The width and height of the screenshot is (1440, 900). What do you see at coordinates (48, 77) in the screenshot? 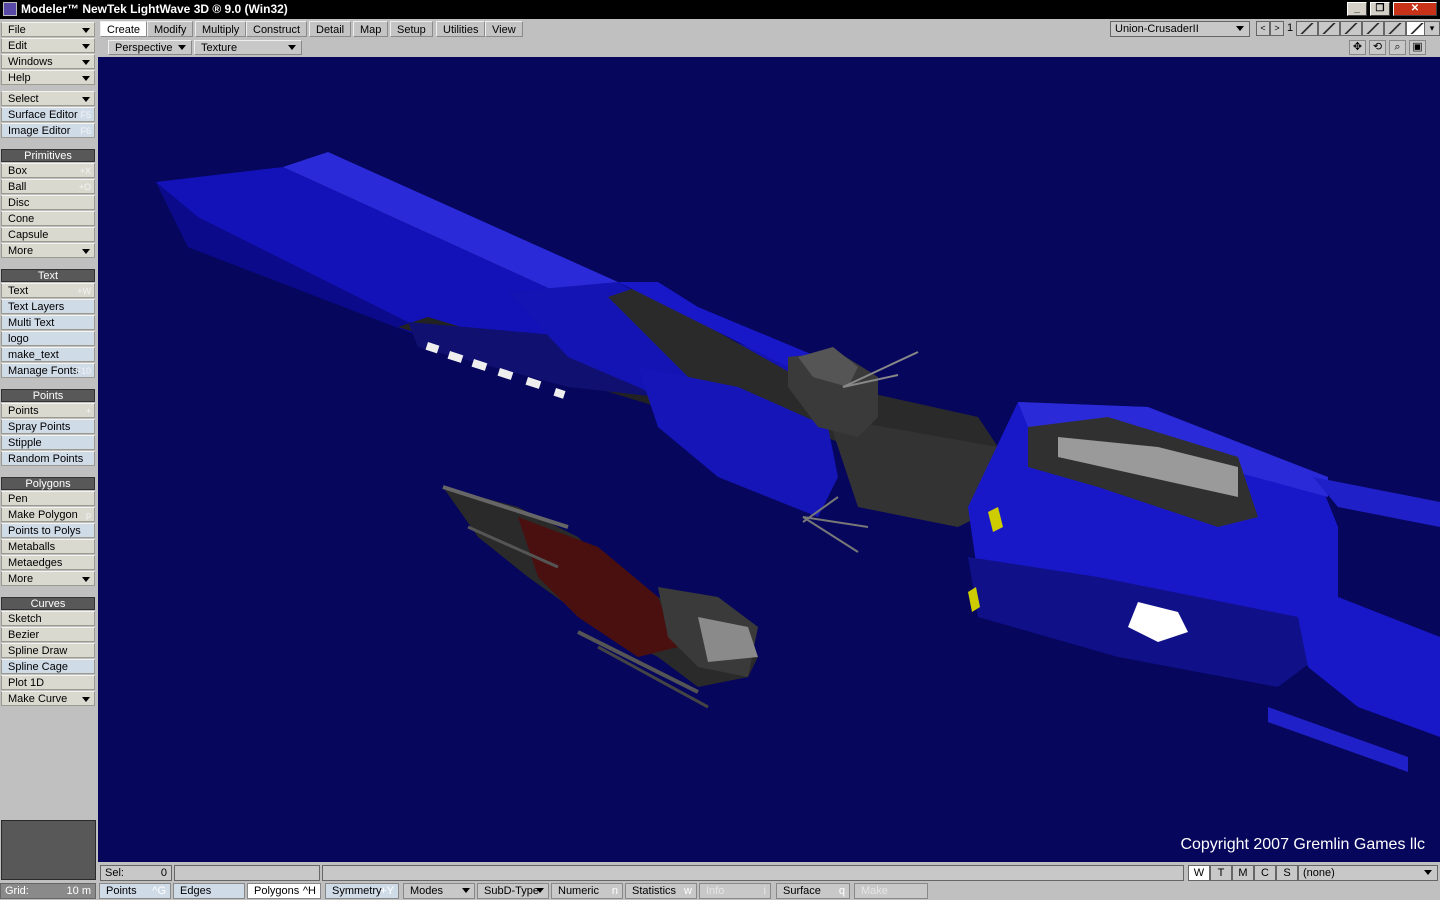
I see `help-menu: Help` at bounding box center [48, 77].